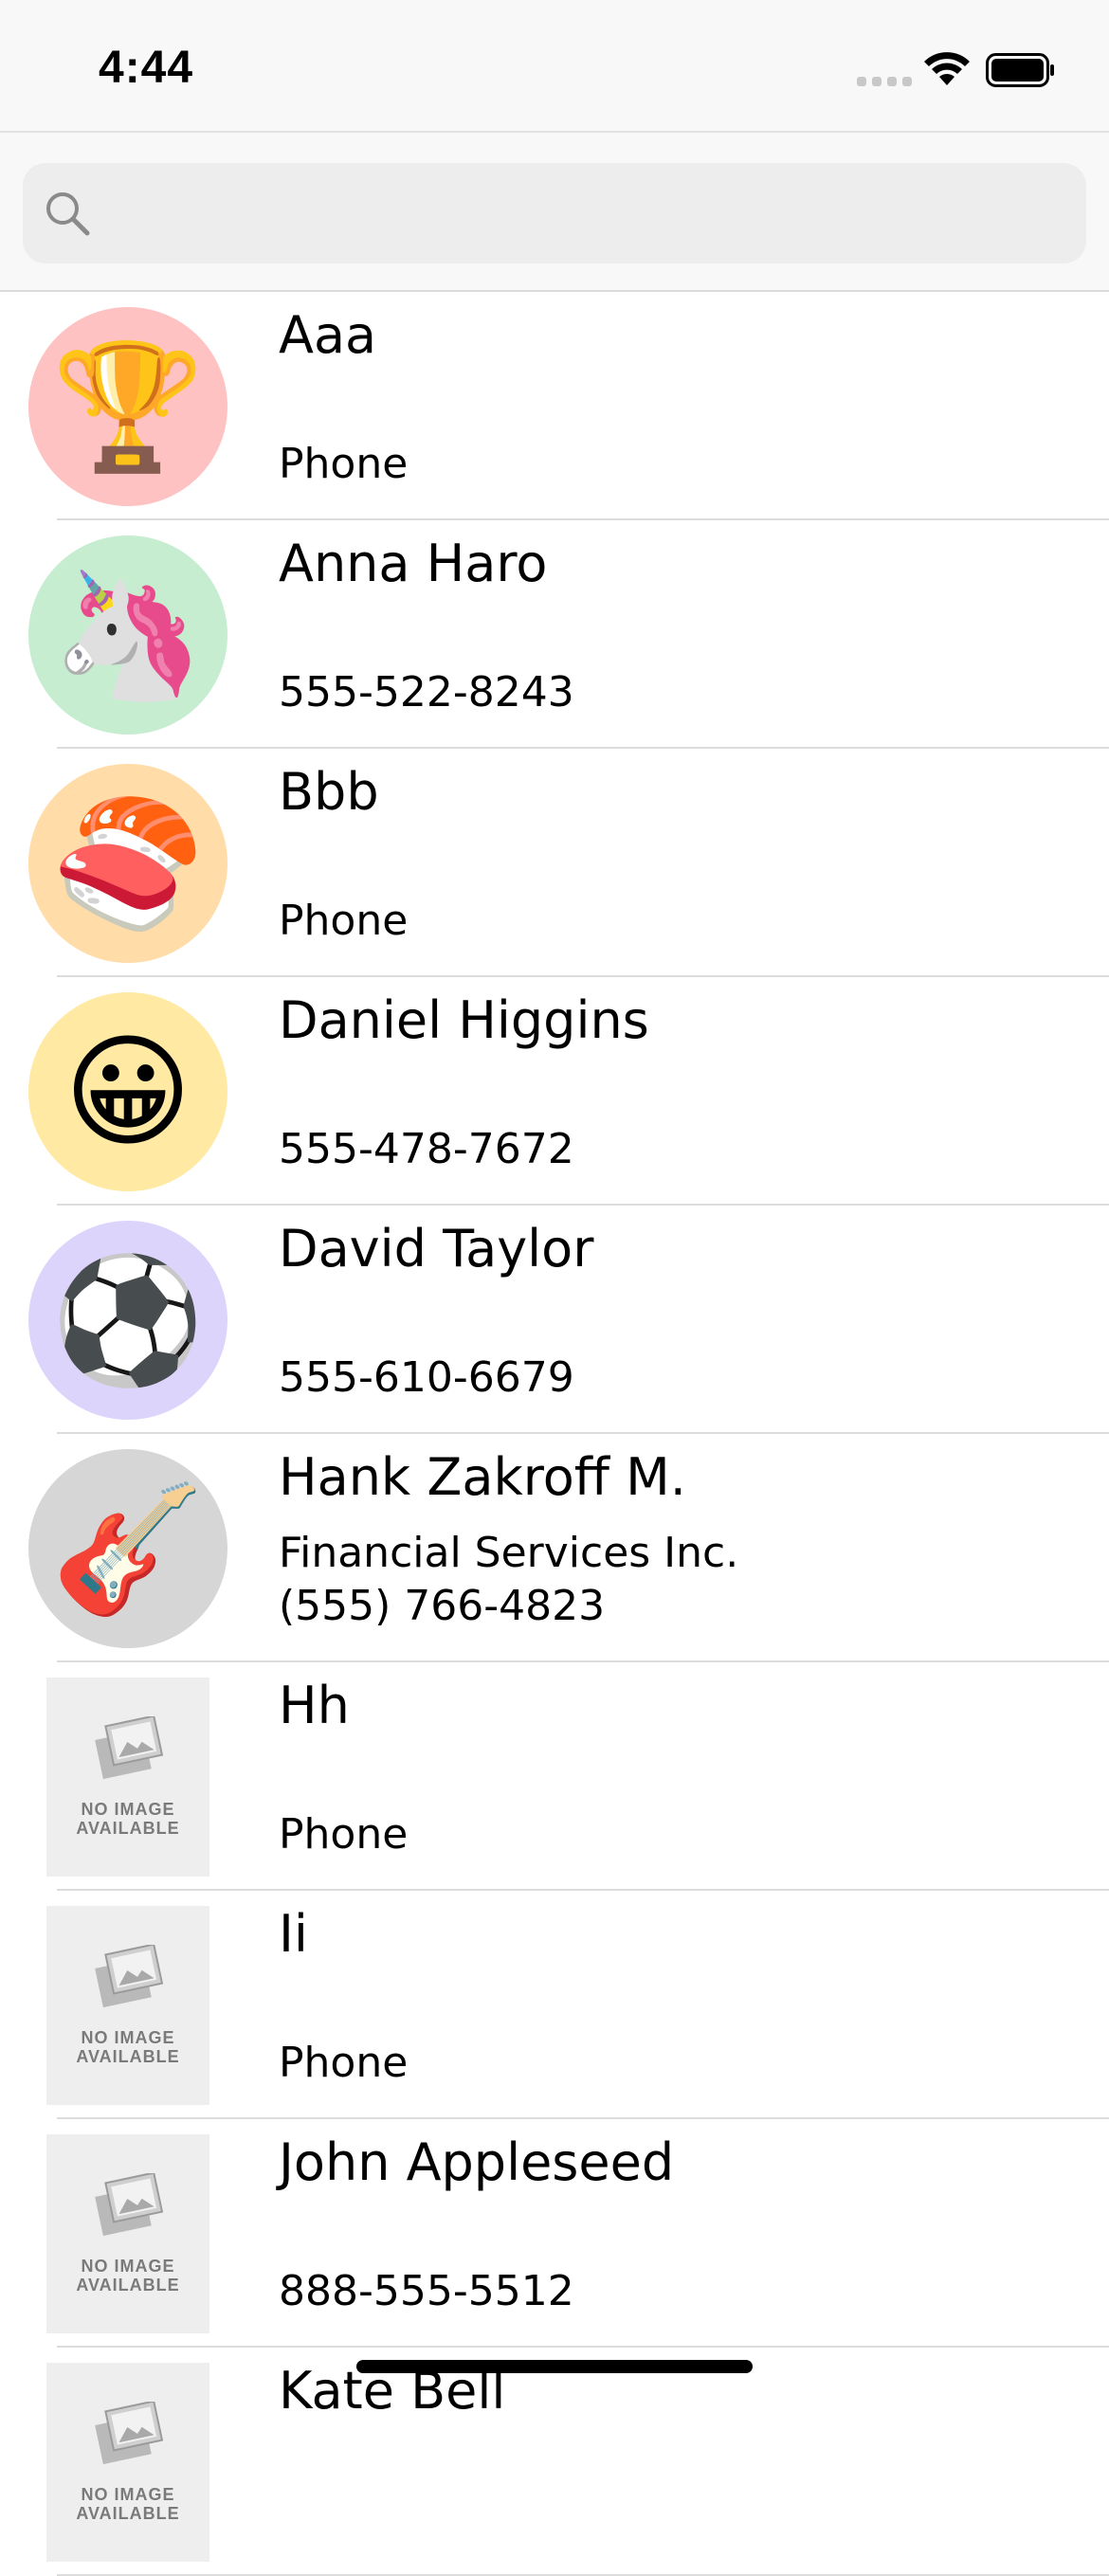 The width and height of the screenshot is (1109, 2576). What do you see at coordinates (464, 1020) in the screenshot?
I see `contact-name: Daniel Higgins` at bounding box center [464, 1020].